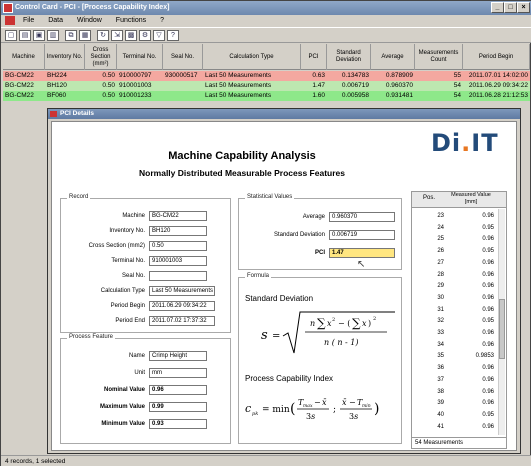  Describe the element at coordinates (252, 57) in the screenshot. I see `col-calc-type: Calculation Type` at that location.